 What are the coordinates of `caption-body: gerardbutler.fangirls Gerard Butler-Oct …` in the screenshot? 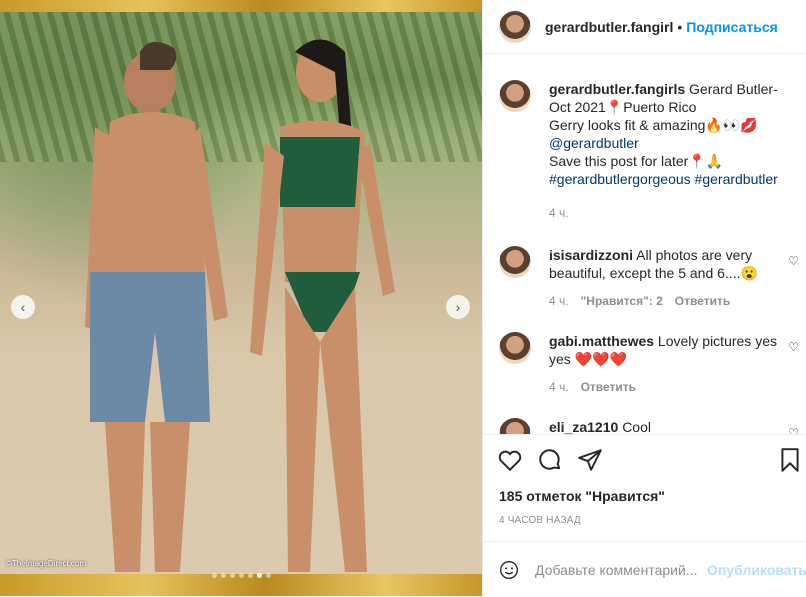 It's located at (670, 151).